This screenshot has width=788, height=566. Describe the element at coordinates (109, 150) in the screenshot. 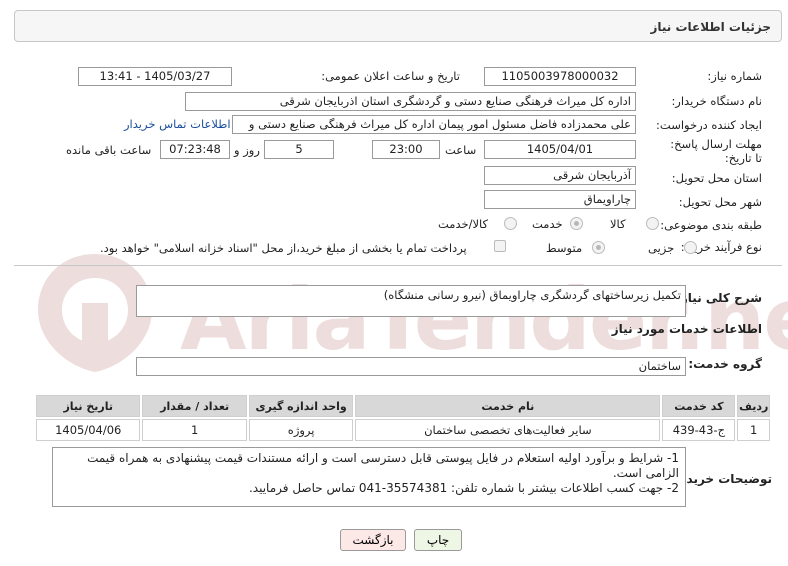

I see `remaining-time-label: ساعت باقی مانده` at that location.